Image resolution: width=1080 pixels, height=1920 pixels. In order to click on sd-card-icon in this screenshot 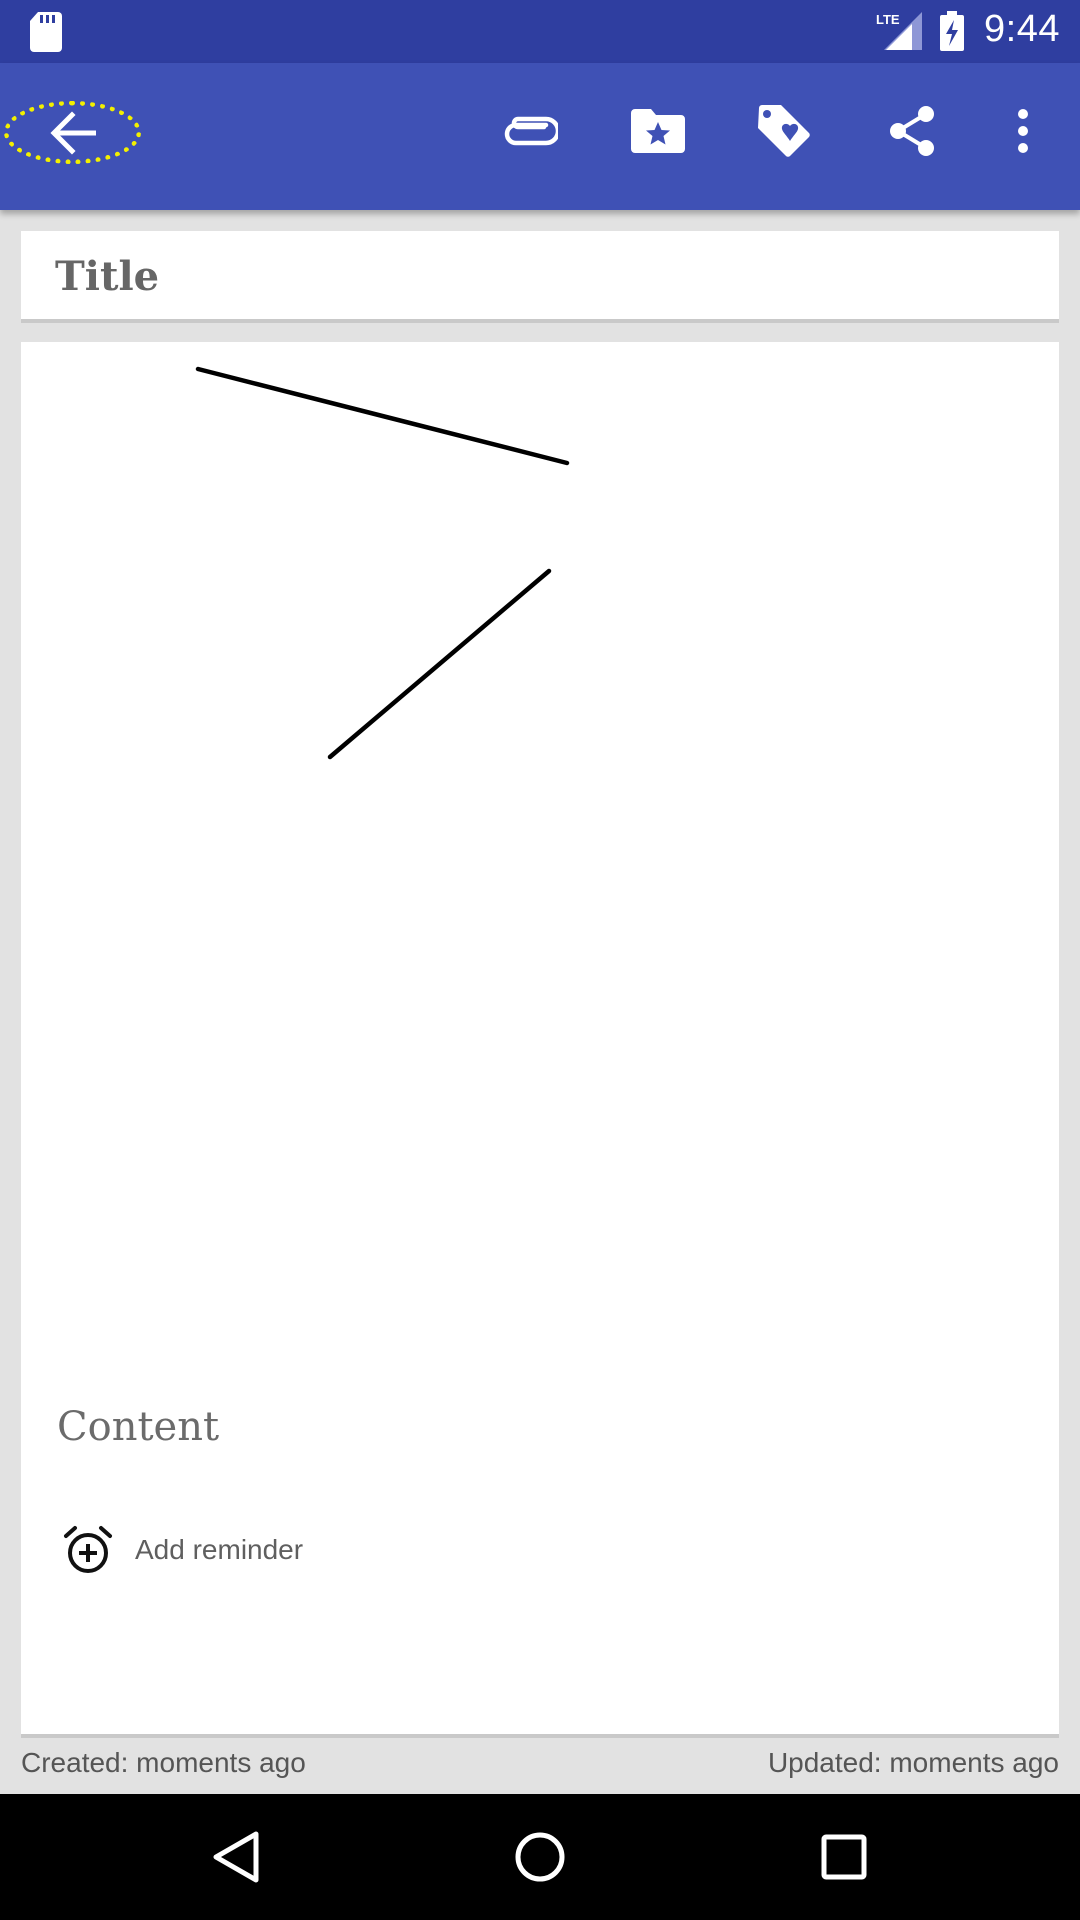, I will do `click(46, 32)`.